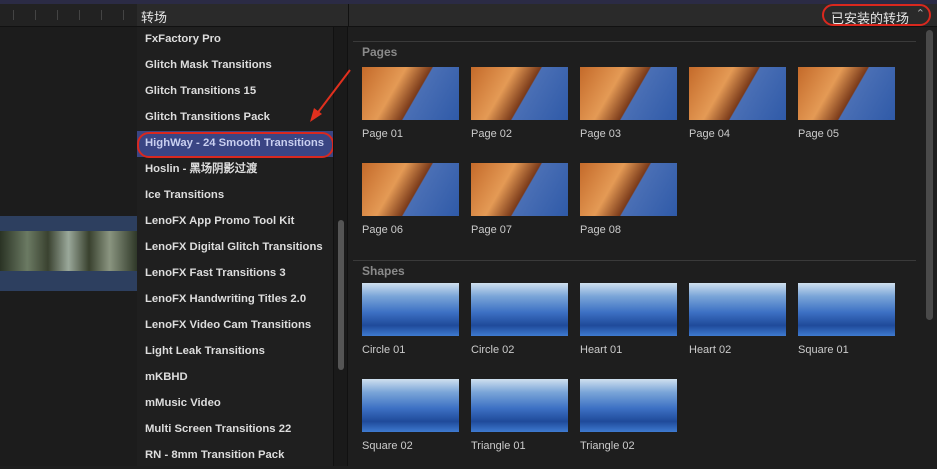 Image resolution: width=937 pixels, height=469 pixels. What do you see at coordinates (380, 52) in the screenshot?
I see `section-title: Pages` at bounding box center [380, 52].